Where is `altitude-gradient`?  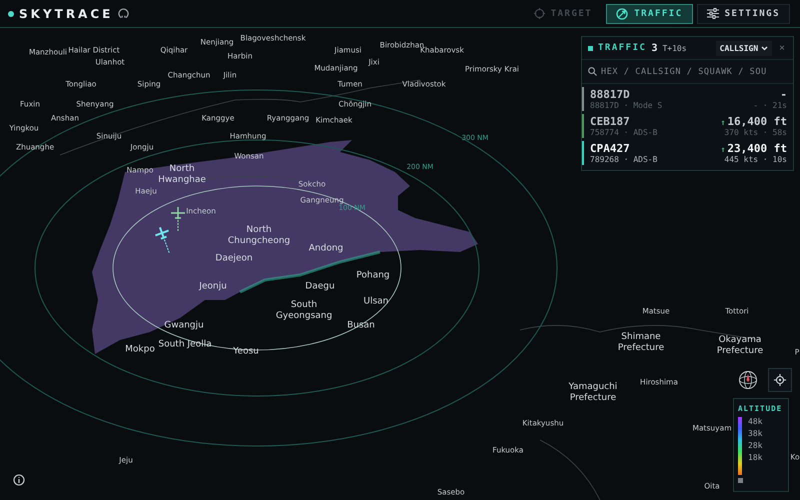
altitude-gradient is located at coordinates (740, 446).